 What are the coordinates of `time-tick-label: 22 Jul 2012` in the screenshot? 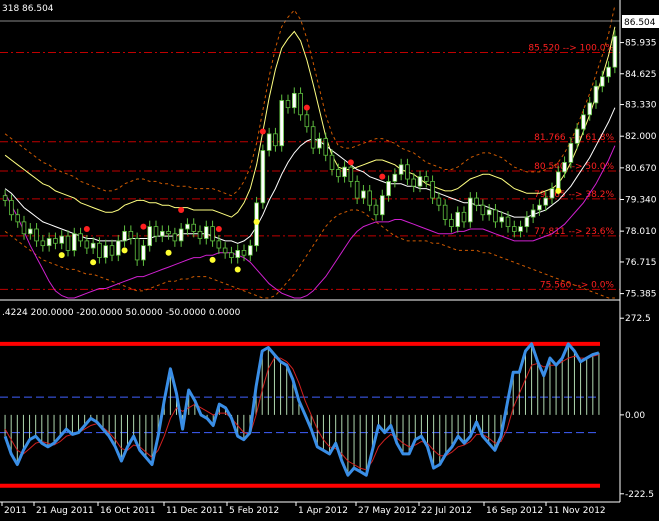 It's located at (446, 511).